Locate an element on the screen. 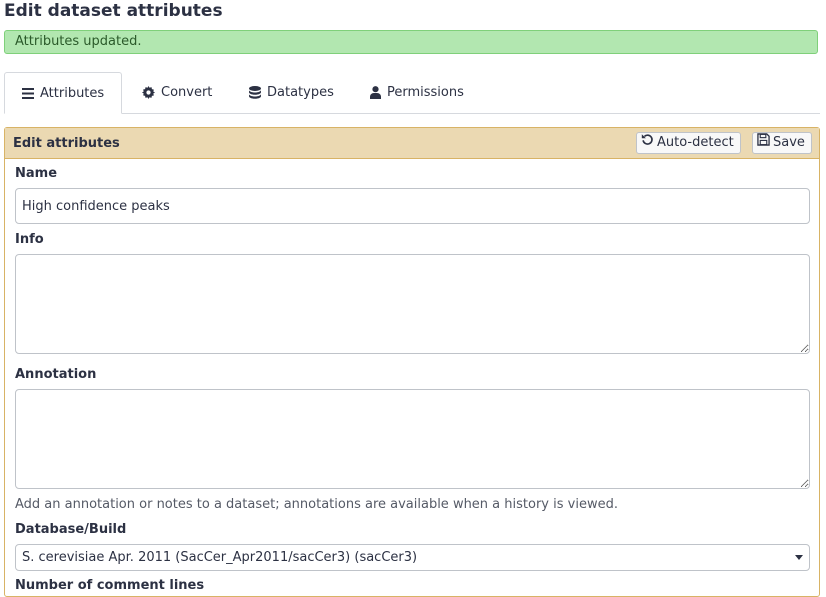 Image resolution: width=826 pixels, height=597 pixels. name-input is located at coordinates (412, 206).